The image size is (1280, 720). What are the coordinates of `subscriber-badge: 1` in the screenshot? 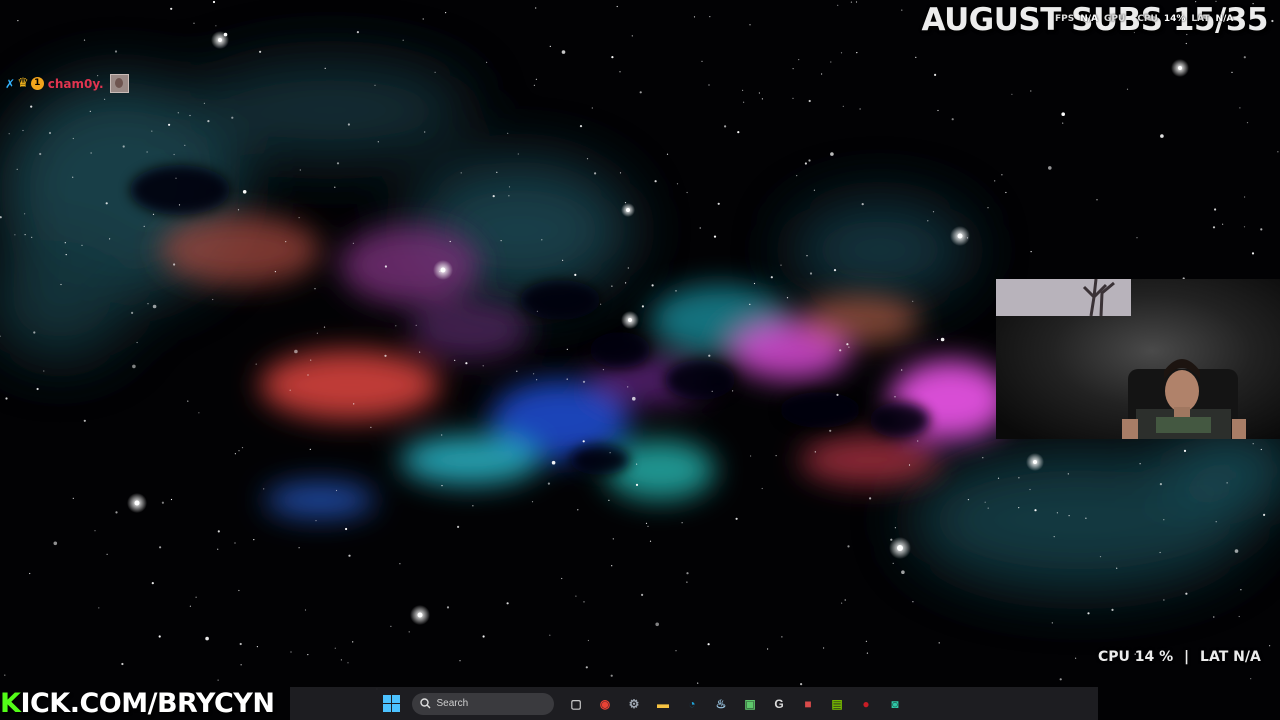 It's located at (37, 83).